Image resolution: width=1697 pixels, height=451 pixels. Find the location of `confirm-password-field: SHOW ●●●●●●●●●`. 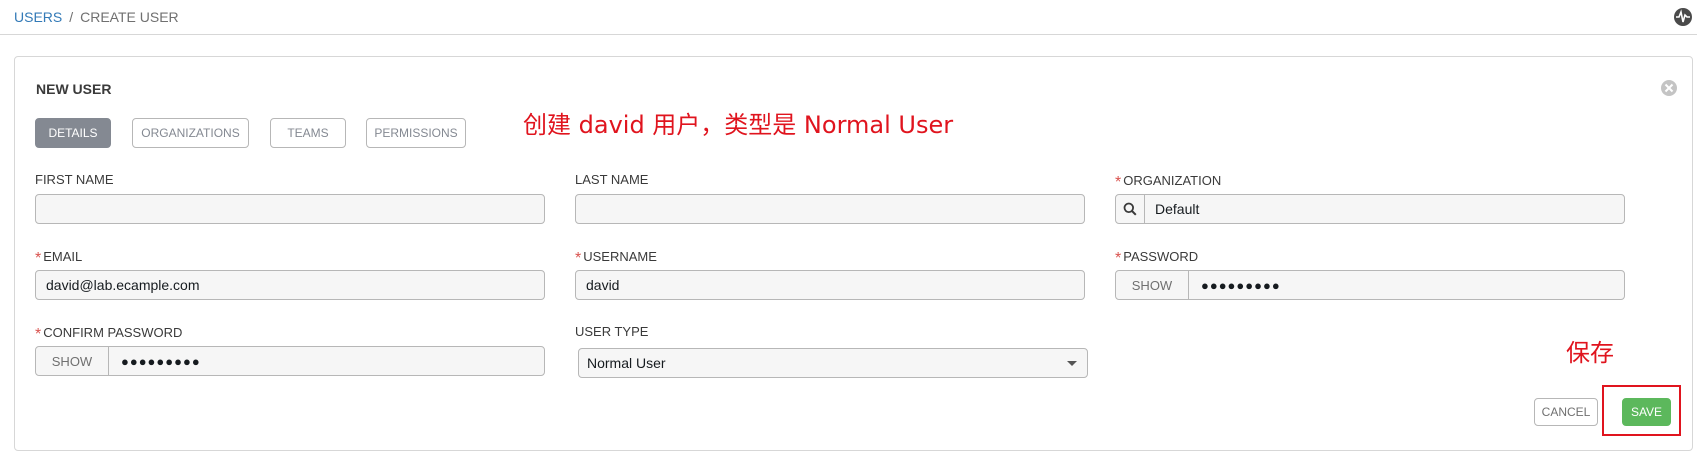

confirm-password-field: SHOW ●●●●●●●●● is located at coordinates (290, 361).